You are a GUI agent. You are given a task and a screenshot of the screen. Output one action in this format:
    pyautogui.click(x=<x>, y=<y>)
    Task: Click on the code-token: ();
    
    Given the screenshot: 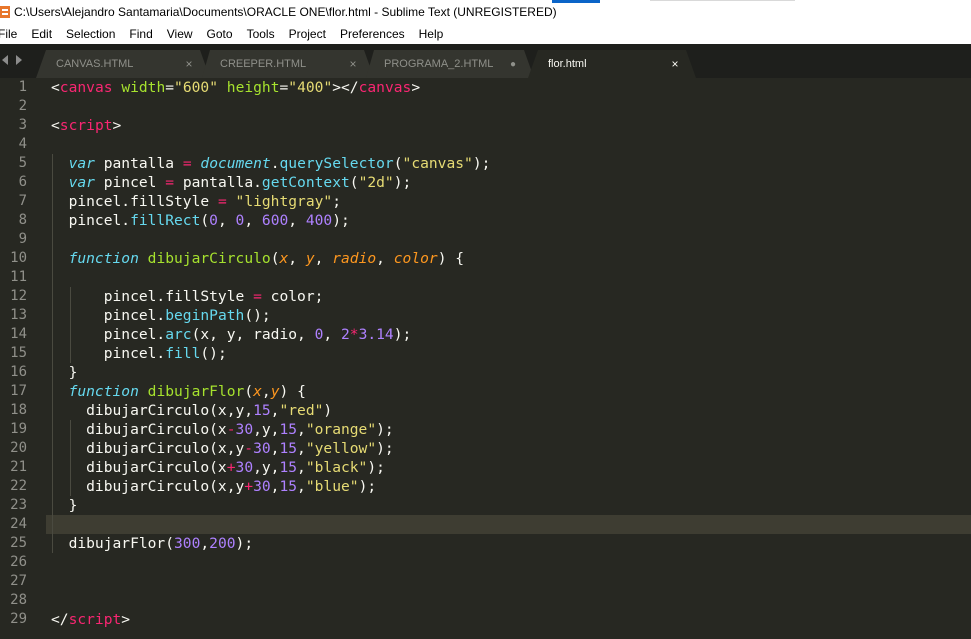 What is the action you would take?
    pyautogui.click(x=257, y=315)
    